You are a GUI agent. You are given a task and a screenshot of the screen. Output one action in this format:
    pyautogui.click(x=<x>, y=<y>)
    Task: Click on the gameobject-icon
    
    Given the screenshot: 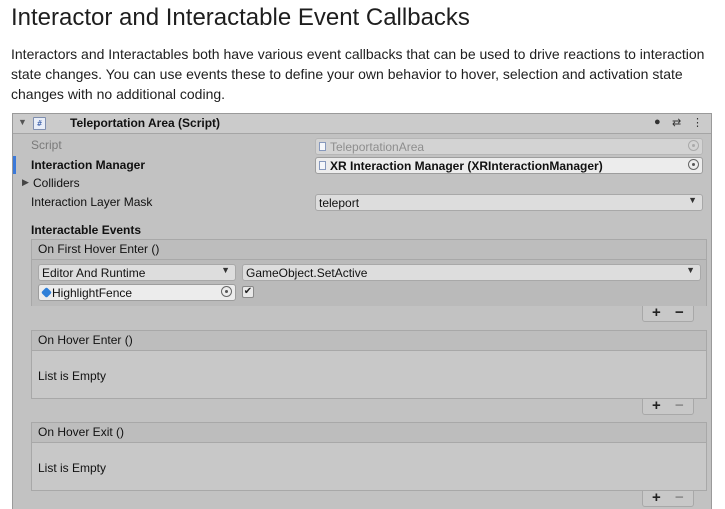 What is the action you would take?
    pyautogui.click(x=46, y=292)
    